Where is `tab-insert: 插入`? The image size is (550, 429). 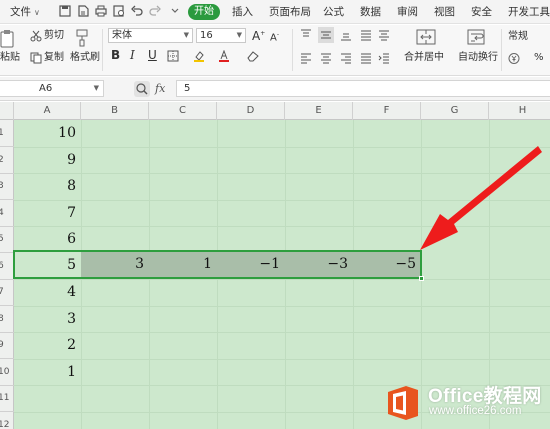 tab-insert: 插入 is located at coordinates (242, 12).